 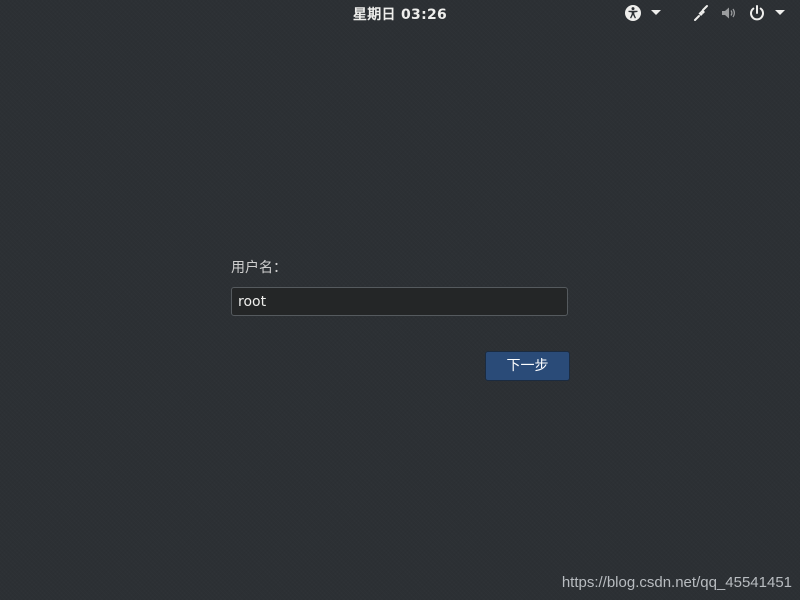 I want to click on login-form: 用户名： 下一步, so click(x=400, y=319).